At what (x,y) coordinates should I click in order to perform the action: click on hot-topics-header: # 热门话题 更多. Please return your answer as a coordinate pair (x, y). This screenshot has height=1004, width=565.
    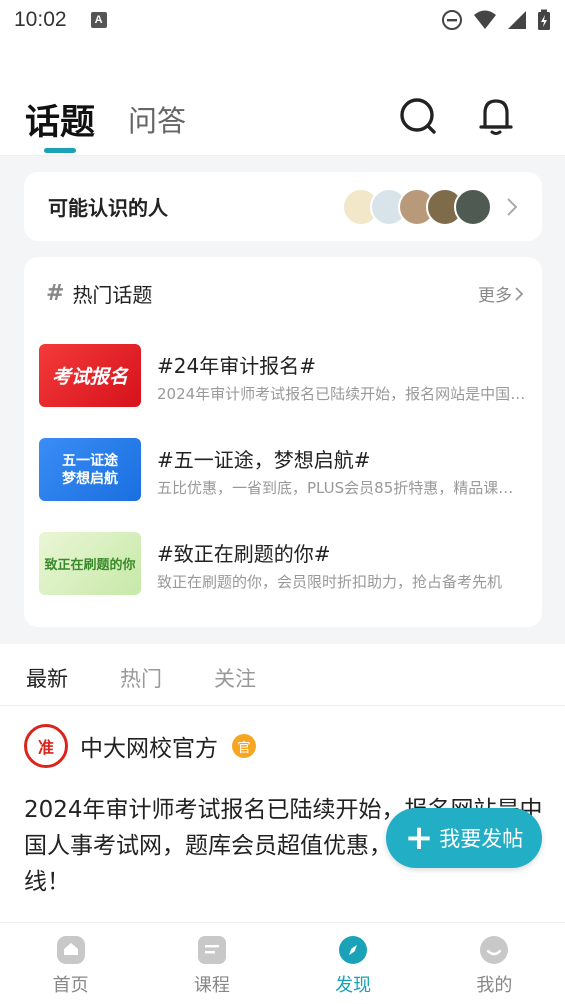
    Looking at the image, I should click on (285, 293).